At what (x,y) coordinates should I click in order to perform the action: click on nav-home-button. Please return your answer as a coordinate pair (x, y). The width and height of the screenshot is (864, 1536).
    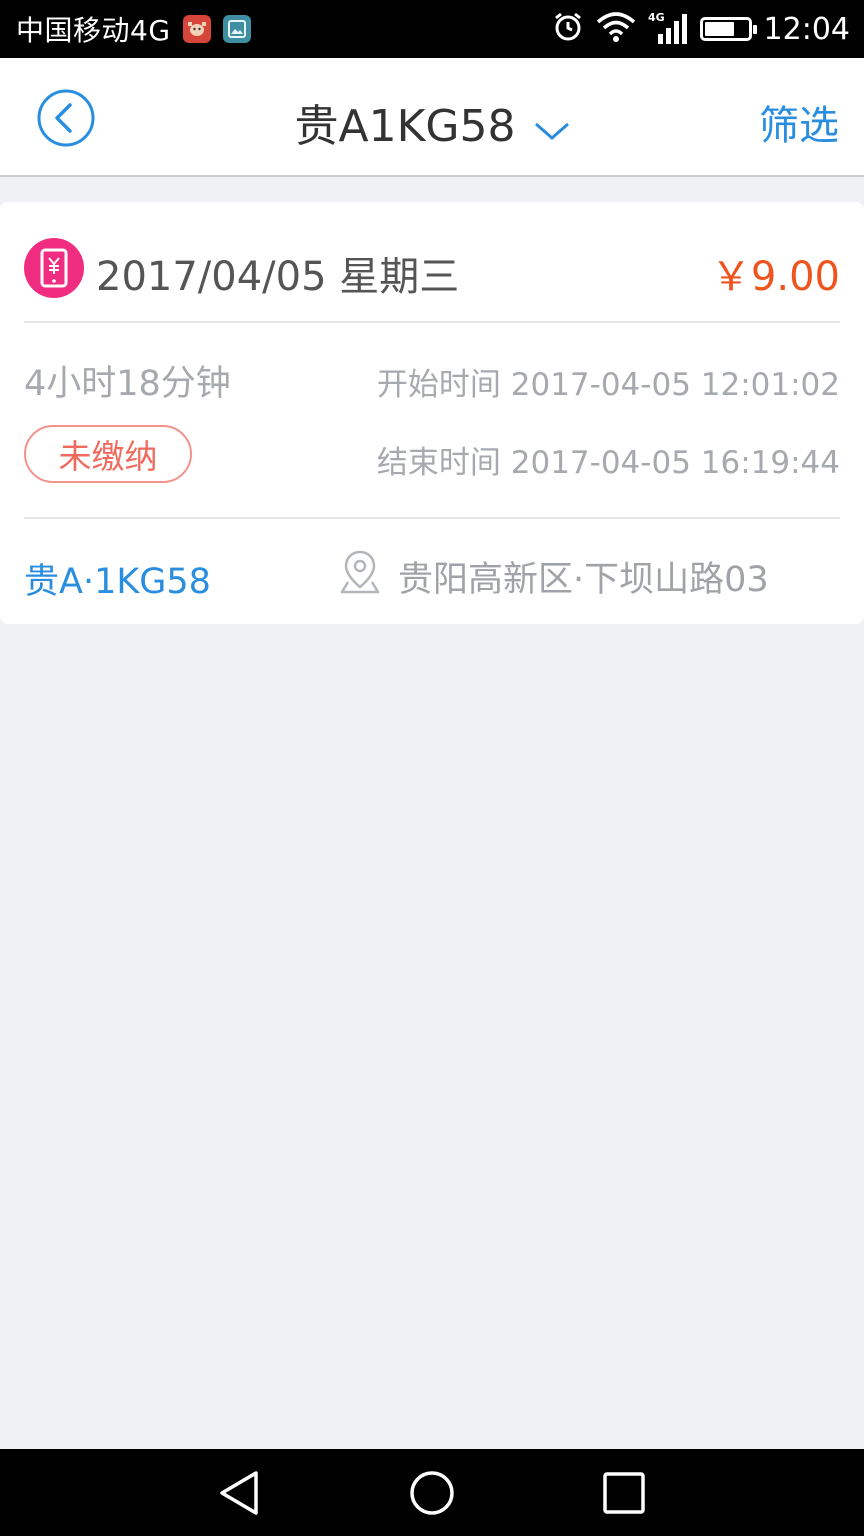
    Looking at the image, I should click on (432, 1493).